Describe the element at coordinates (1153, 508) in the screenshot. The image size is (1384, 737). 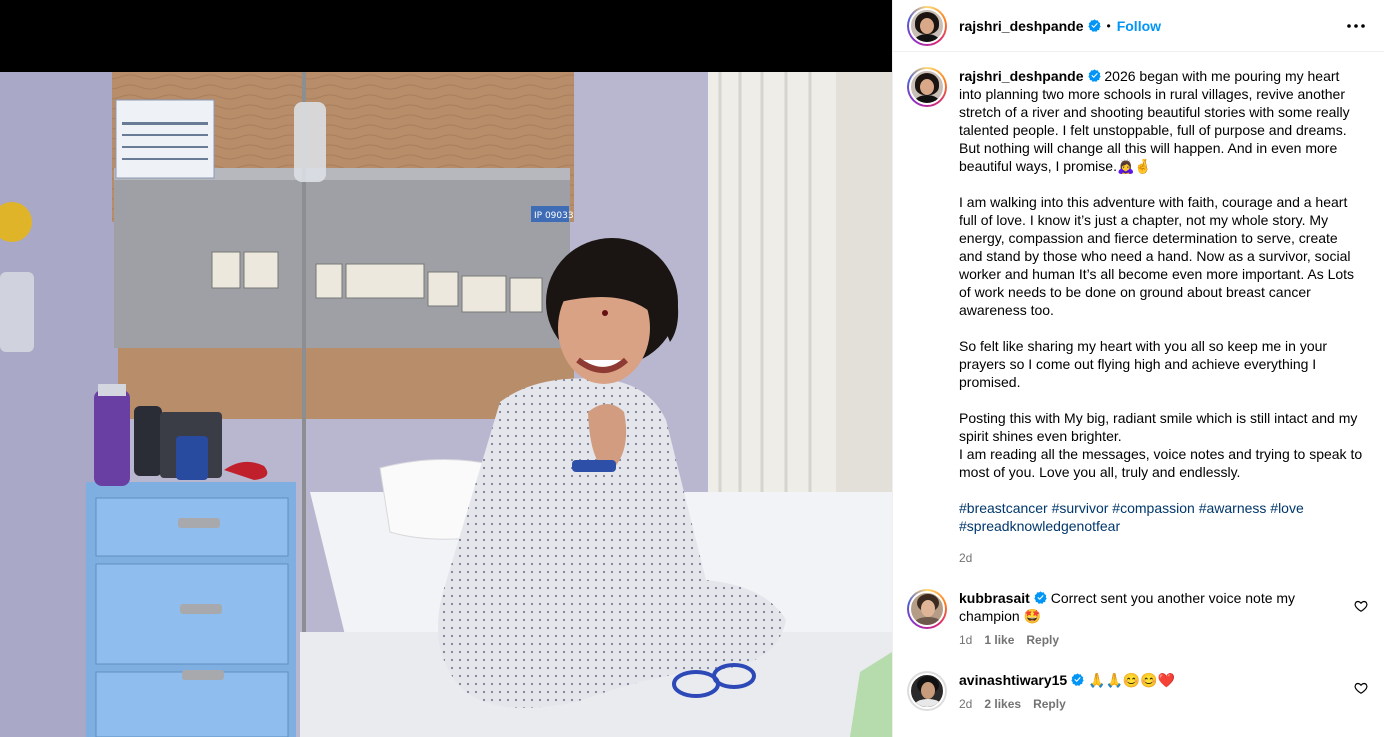
I see `hashtag-link: #compassion` at that location.